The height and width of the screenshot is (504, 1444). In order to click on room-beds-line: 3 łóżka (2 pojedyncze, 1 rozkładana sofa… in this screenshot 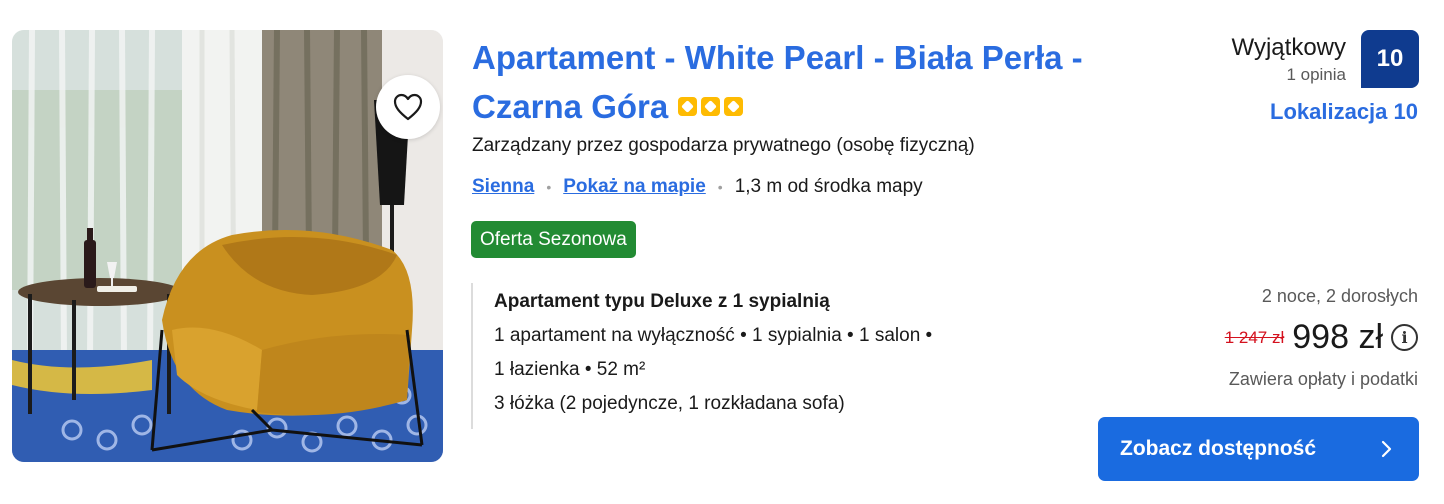, I will do `click(669, 403)`.